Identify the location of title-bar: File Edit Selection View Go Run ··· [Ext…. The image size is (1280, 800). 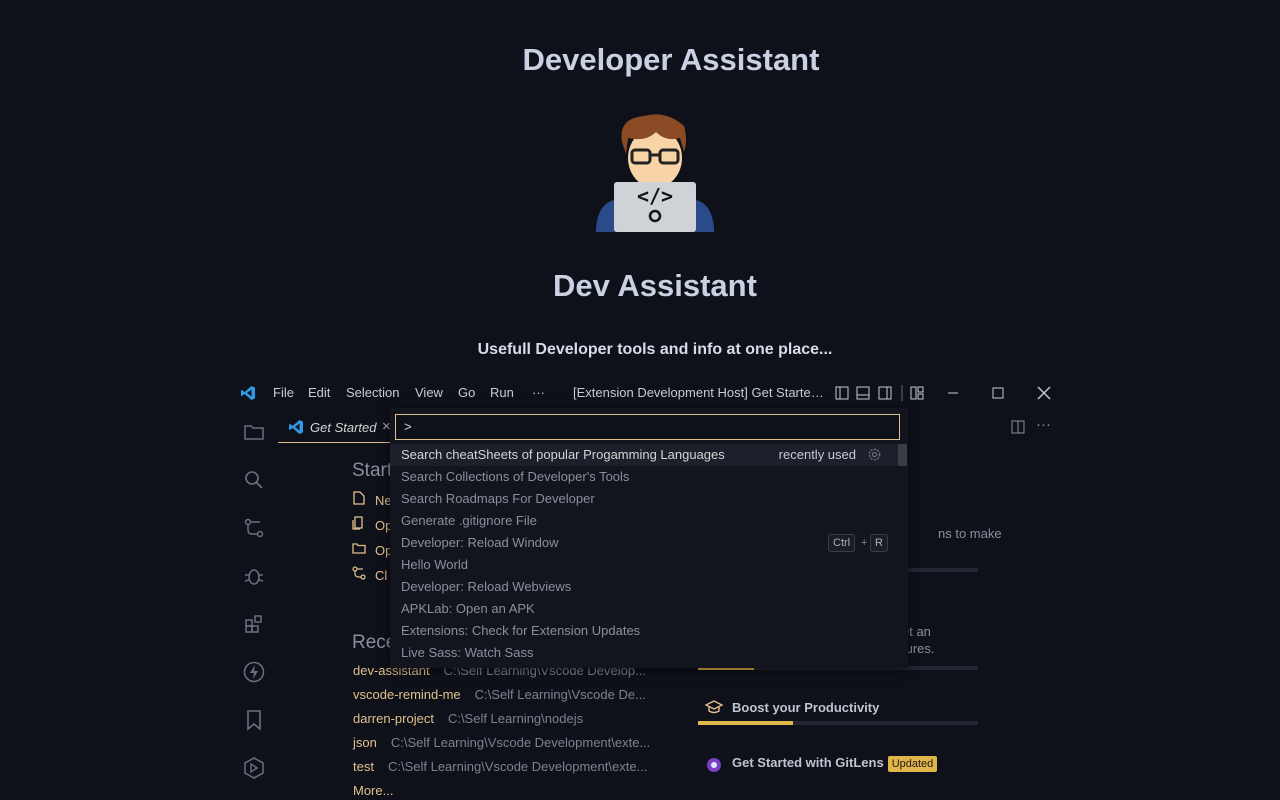
(644, 393).